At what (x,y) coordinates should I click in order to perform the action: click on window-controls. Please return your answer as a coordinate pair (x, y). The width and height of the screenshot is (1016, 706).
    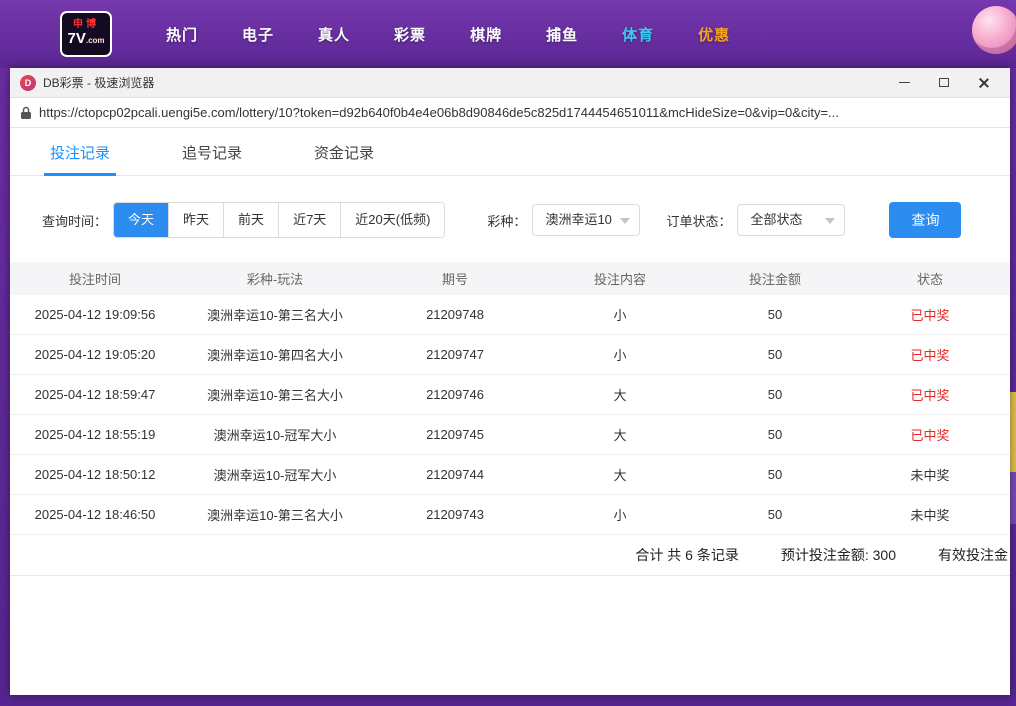
    Looking at the image, I should click on (944, 83).